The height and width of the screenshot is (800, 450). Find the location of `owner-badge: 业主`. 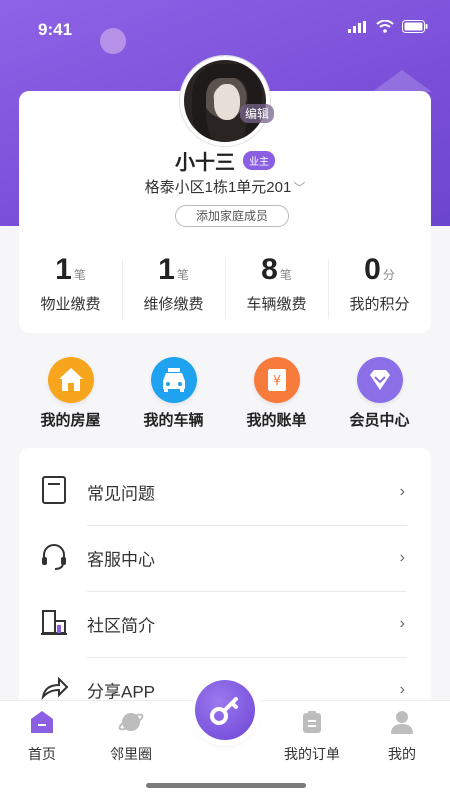

owner-badge: 业主 is located at coordinates (259, 160).